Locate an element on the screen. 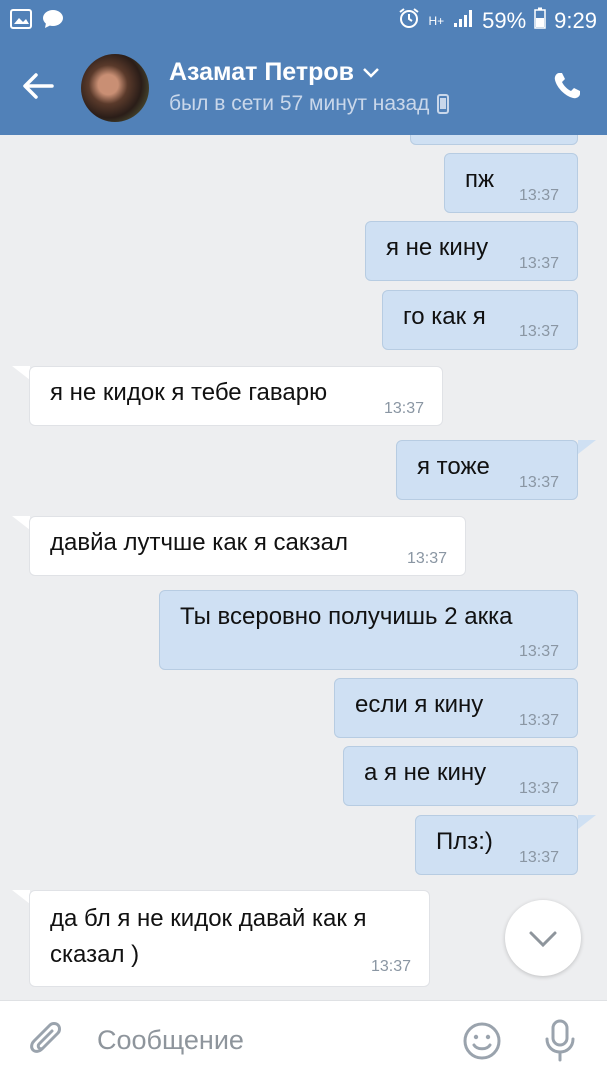  mobile-device-icon is located at coordinates (443, 104).